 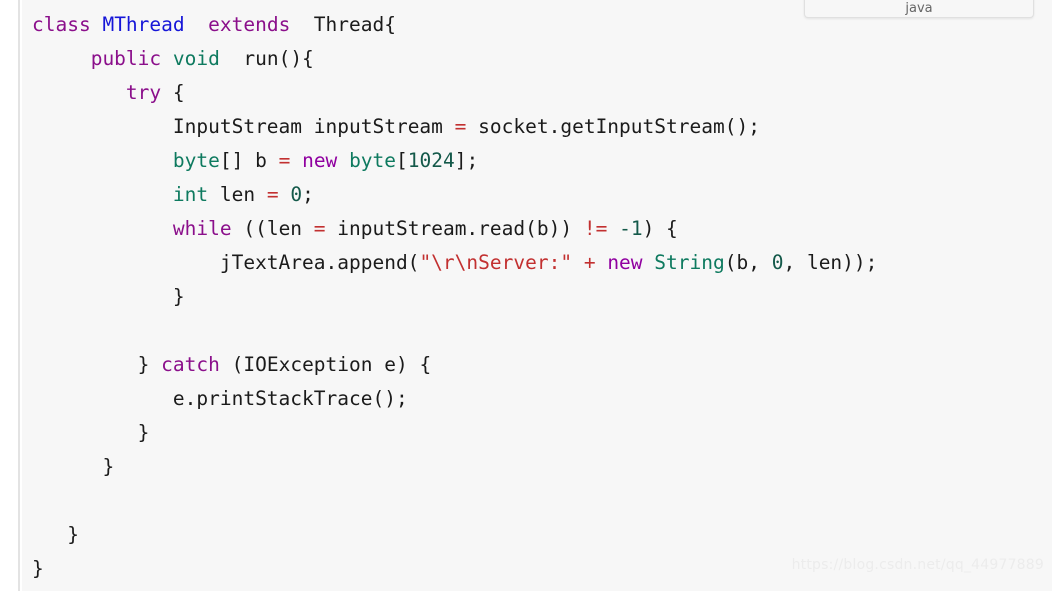 What do you see at coordinates (325, 160) in the screenshot?
I see `code-line: byte[] b = new byte[1024];` at bounding box center [325, 160].